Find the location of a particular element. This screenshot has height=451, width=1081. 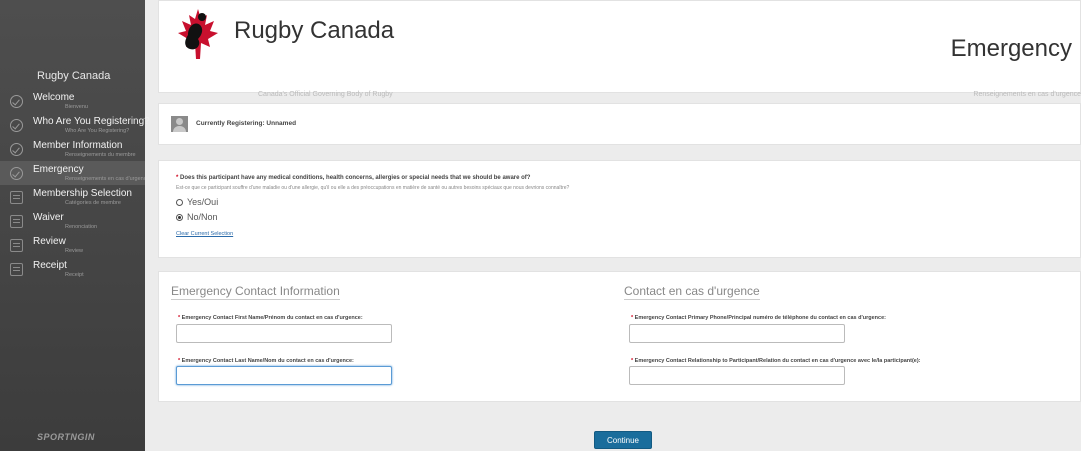

first-name-input is located at coordinates (284, 333).